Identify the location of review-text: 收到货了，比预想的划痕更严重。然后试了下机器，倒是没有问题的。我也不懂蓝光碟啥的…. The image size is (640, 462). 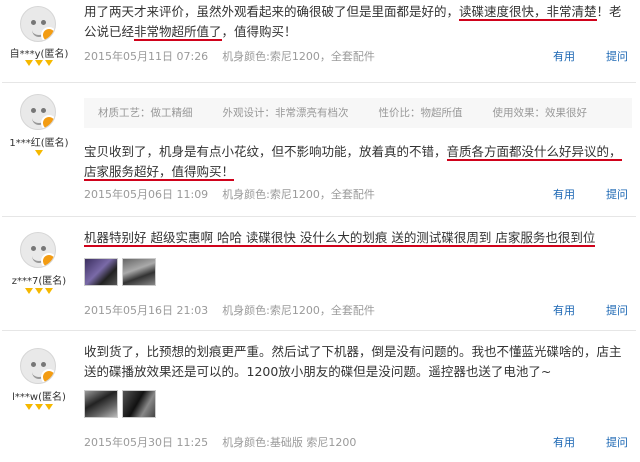
(353, 361).